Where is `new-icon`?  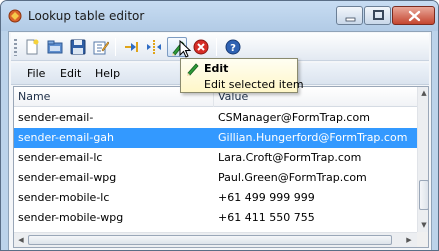
new-icon is located at coordinates (32, 47).